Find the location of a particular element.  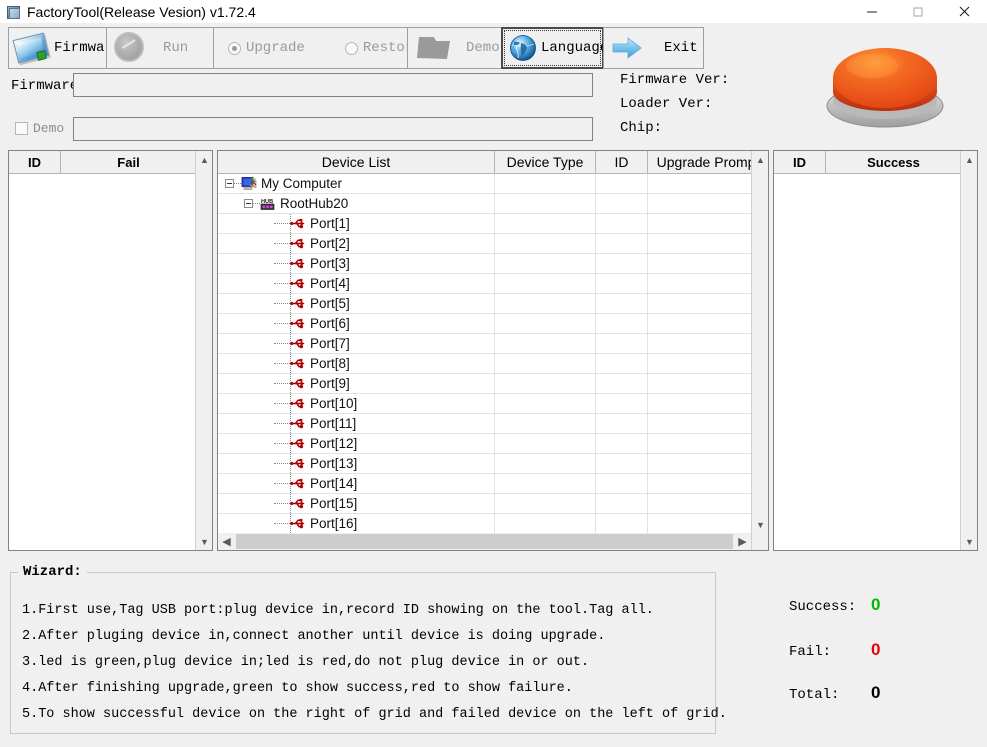

scroll-right-icon: ▶ is located at coordinates (742, 541).